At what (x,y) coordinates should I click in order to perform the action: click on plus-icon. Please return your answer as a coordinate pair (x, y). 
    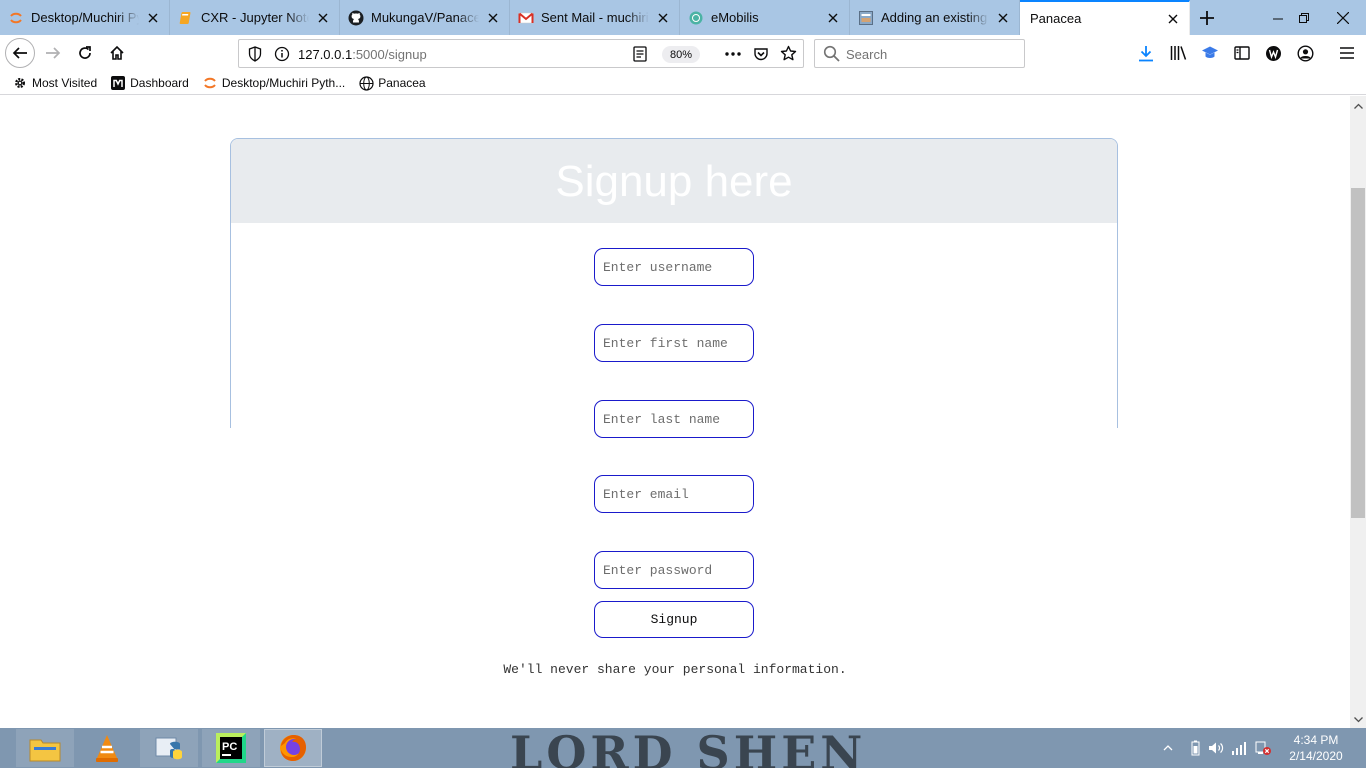
    Looking at the image, I should click on (1207, 17).